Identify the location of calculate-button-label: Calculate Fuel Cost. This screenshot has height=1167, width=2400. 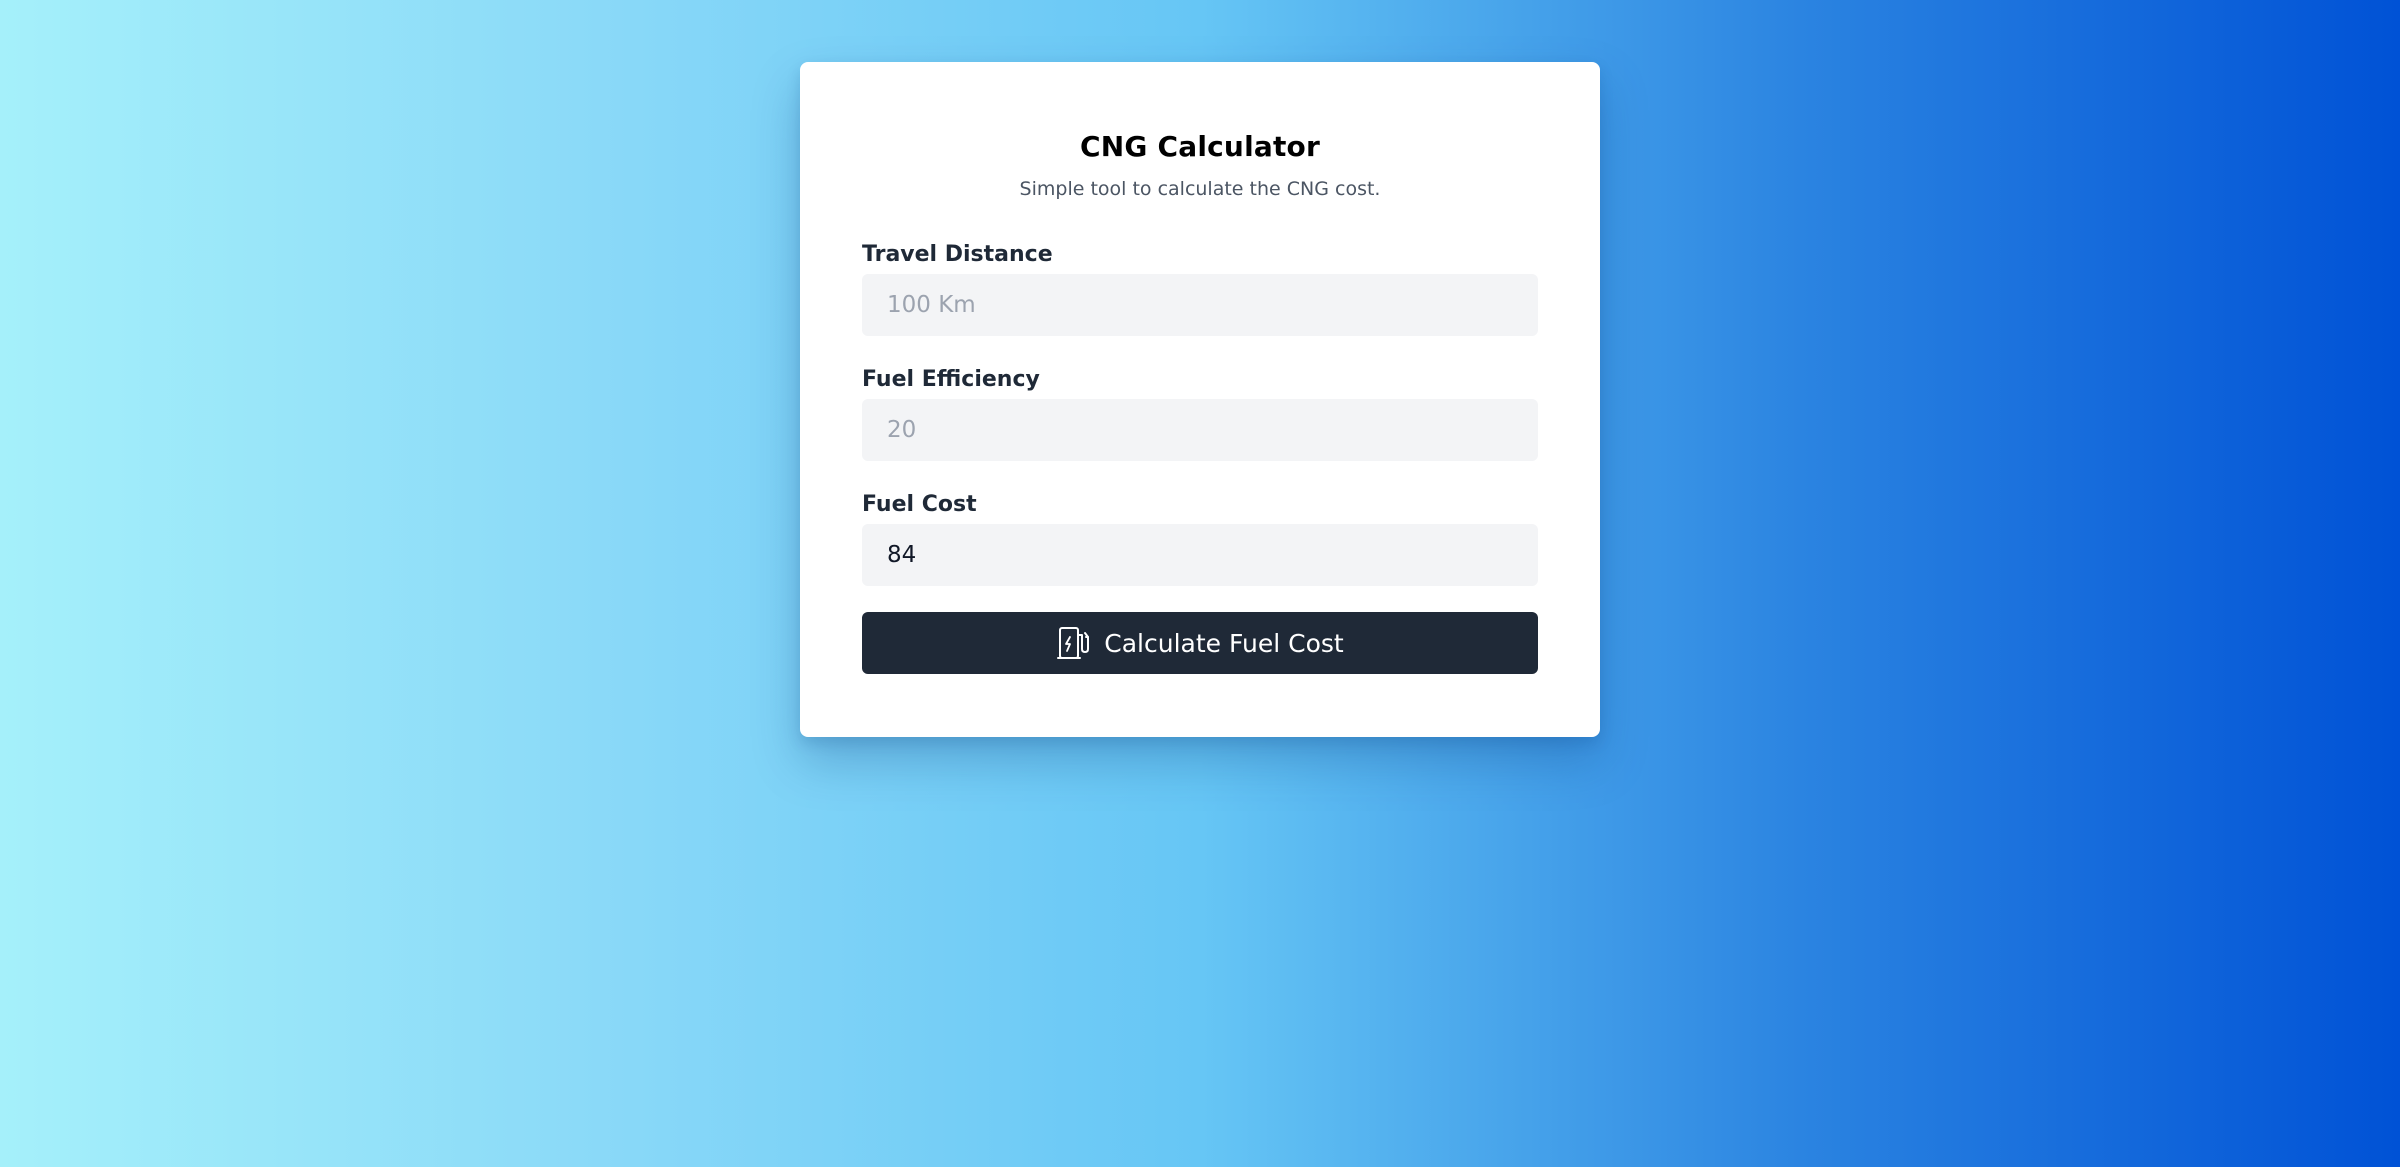
(1224, 643).